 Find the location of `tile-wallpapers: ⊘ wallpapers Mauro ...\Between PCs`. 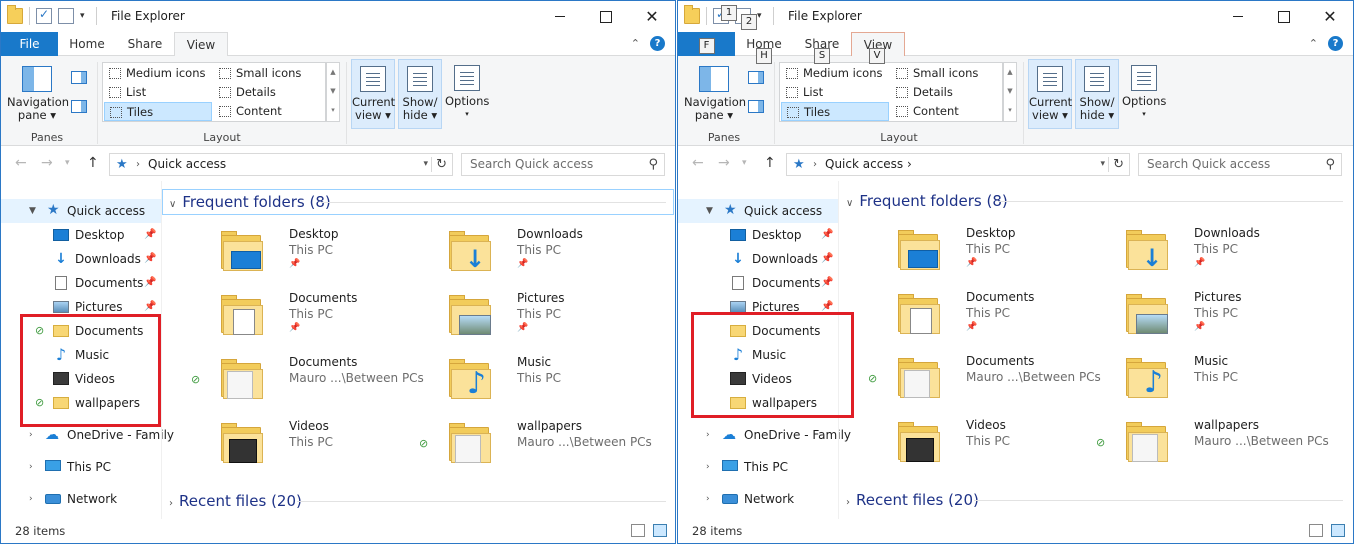

tile-wallpapers: ⊘ wallpapers Mauro ...\Between PCs is located at coordinates (1207, 444).